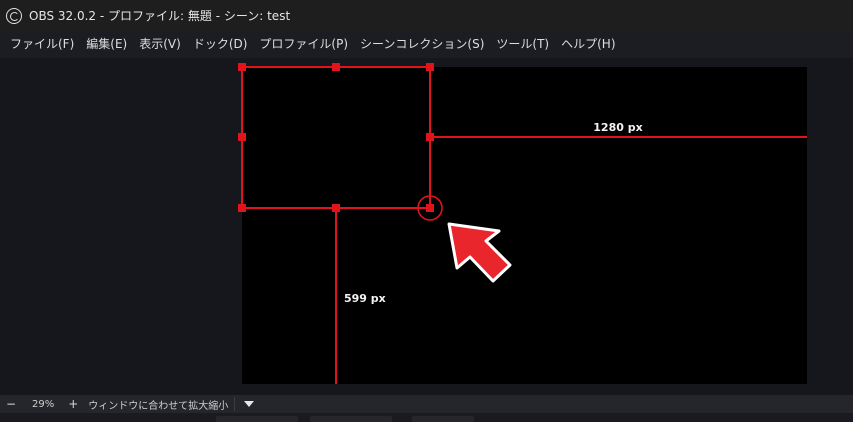  I want to click on zoom-out-button: −, so click(11, 404).